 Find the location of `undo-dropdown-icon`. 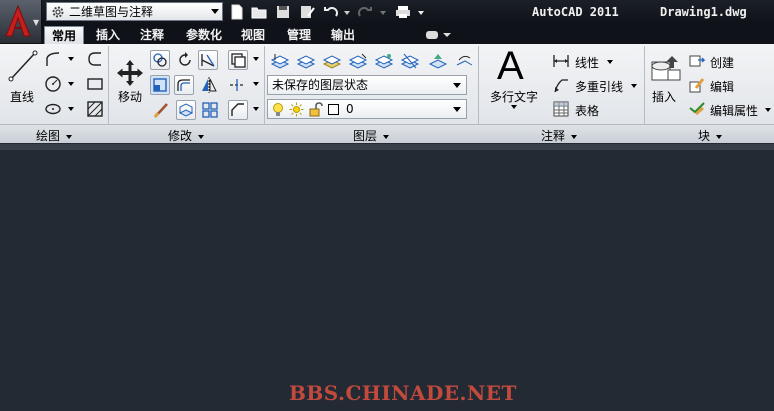

undo-dropdown-icon is located at coordinates (347, 13).